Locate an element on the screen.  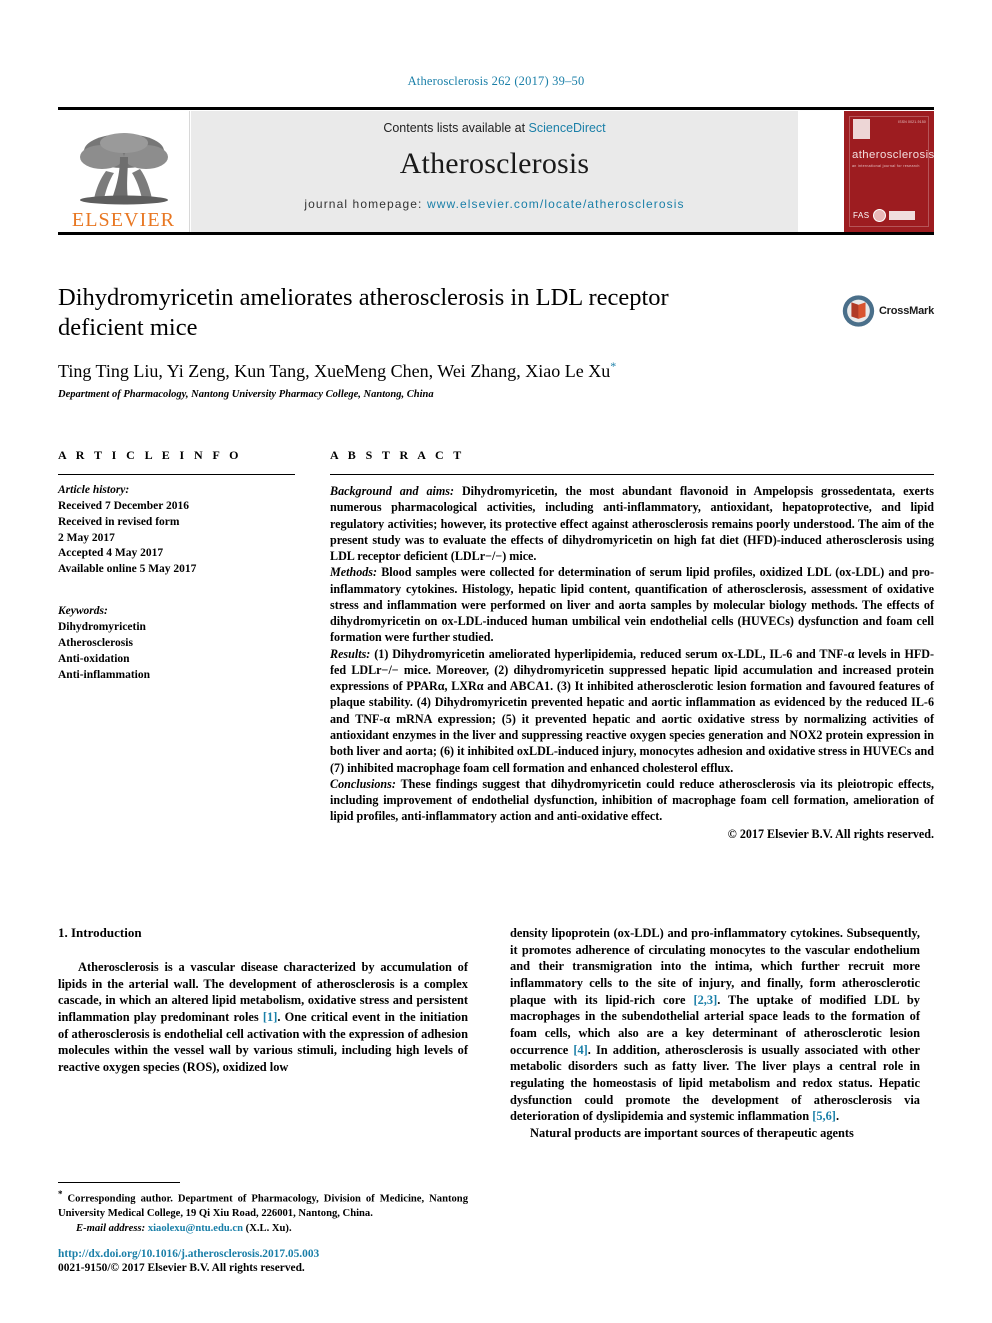
crossmark-label: CrossMark is located at coordinates (906, 311).